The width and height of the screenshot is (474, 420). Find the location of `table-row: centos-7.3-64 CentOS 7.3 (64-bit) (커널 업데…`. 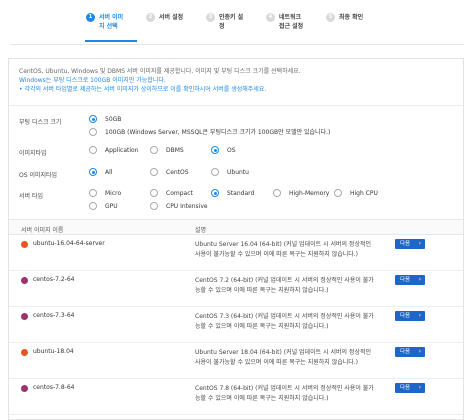

table-row: centos-7.3-64 CentOS 7.3 (64-bit) (커널 업데… is located at coordinates (236, 325).